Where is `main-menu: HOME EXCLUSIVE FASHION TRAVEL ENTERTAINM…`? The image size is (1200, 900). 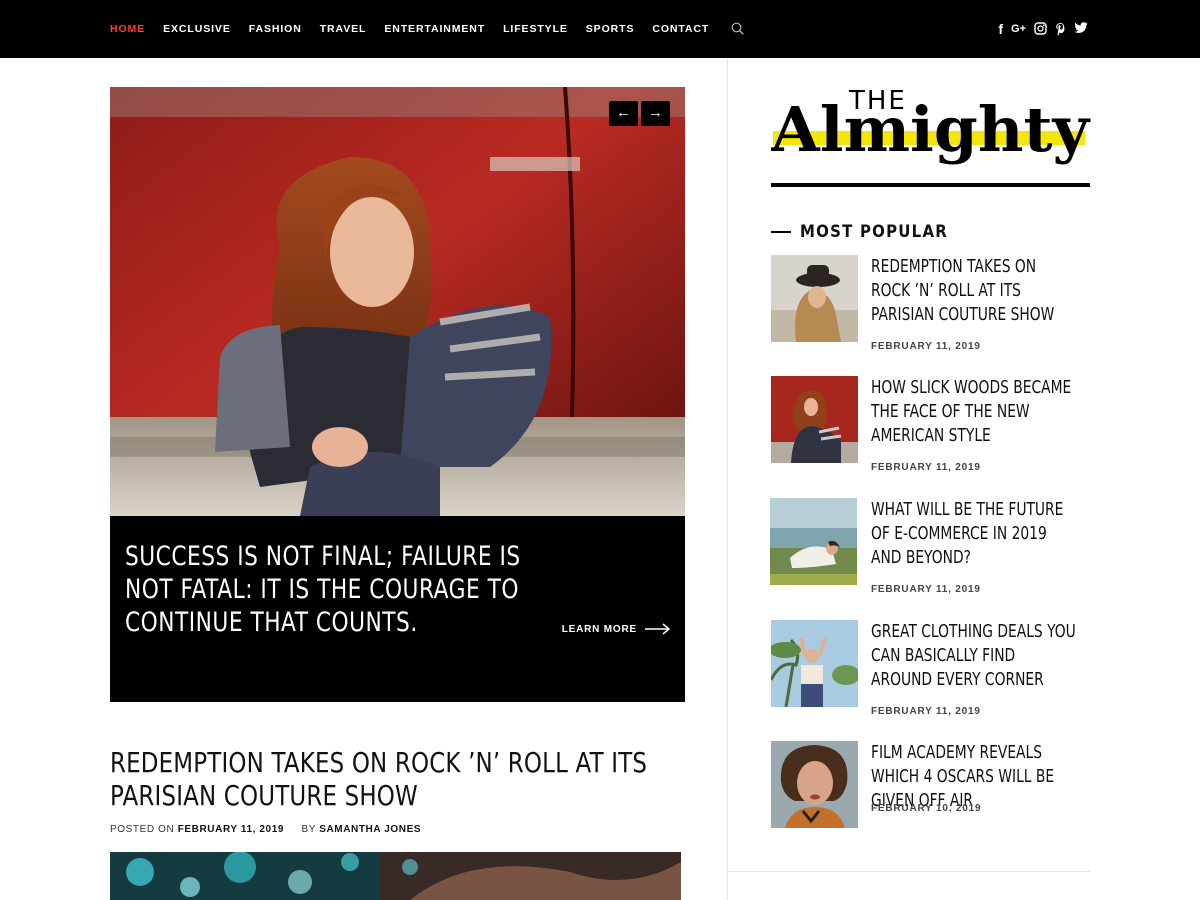 main-menu: HOME EXCLUSIVE FASHION TRAVEL ENTERTAINM… is located at coordinates (427, 29).